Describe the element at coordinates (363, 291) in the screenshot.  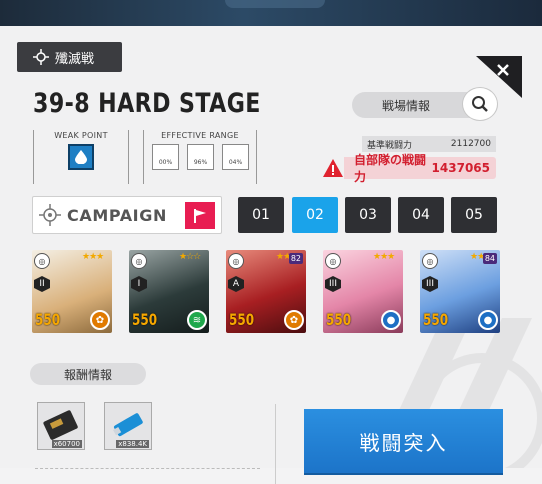
I see `character-card-4: ◎ ★★★ III 550 ●` at that location.